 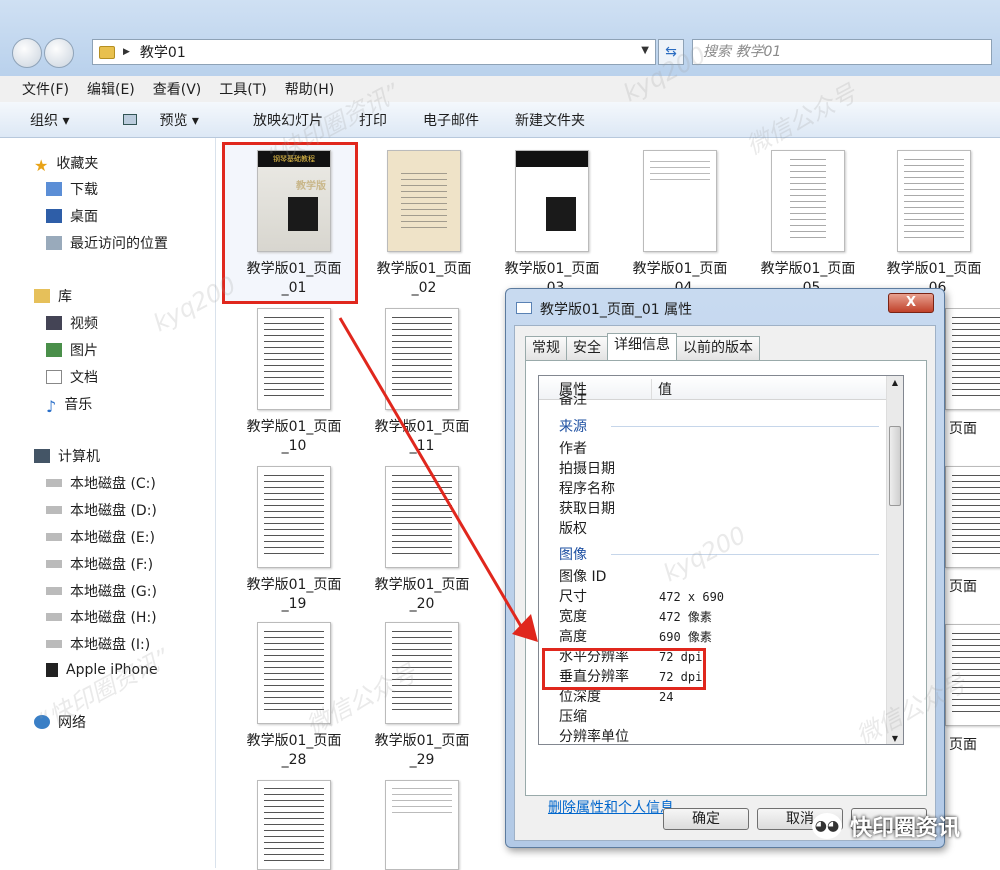 I want to click on wechat-logo-icon: ◕◕, so click(x=827, y=826).